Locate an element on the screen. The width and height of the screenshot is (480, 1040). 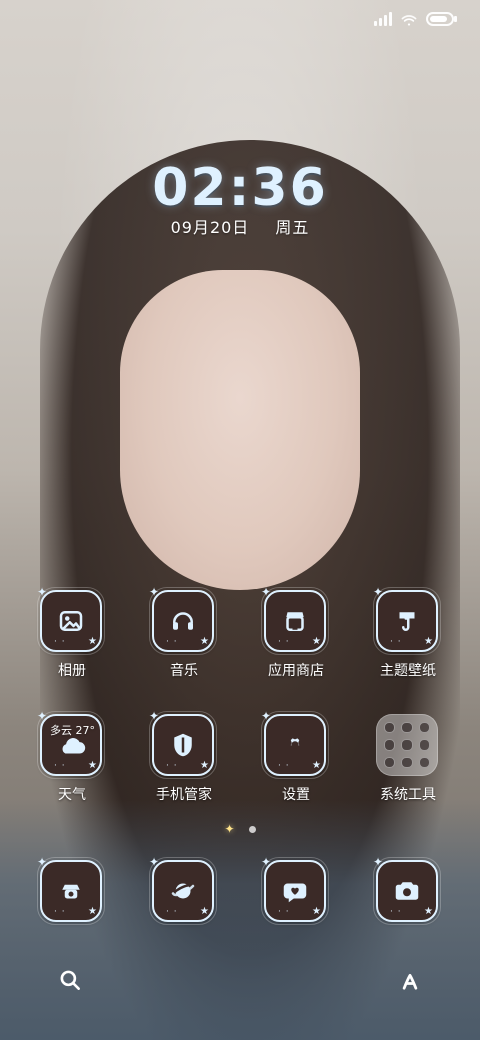
app-themes: ✦ · · ★ 主题壁纸 is located at coordinates (408, 643).